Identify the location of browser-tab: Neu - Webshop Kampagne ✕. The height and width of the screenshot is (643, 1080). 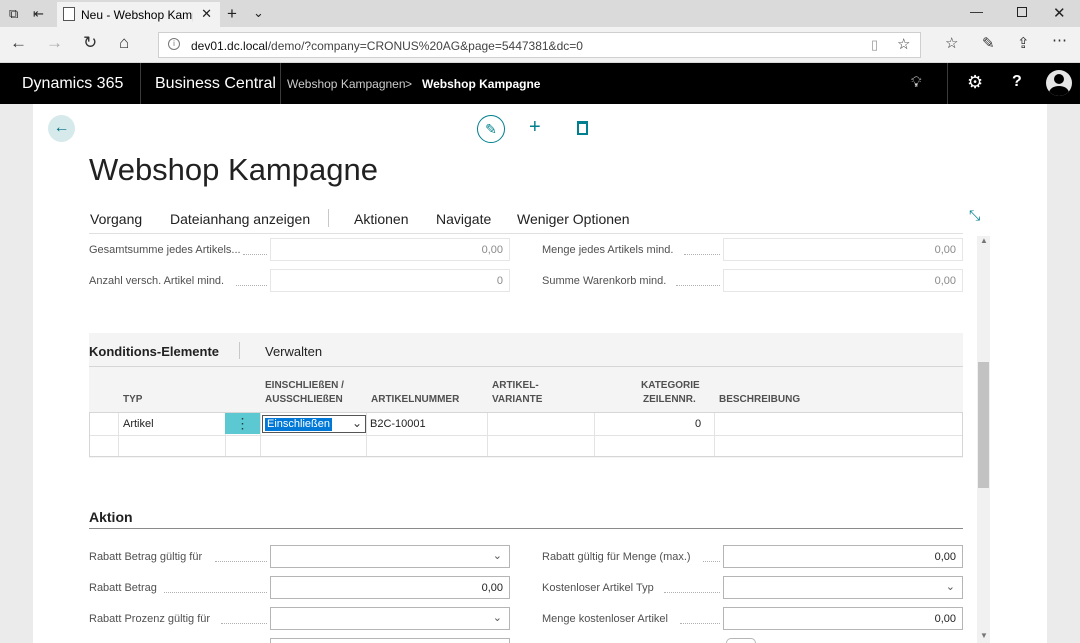
(138, 14).